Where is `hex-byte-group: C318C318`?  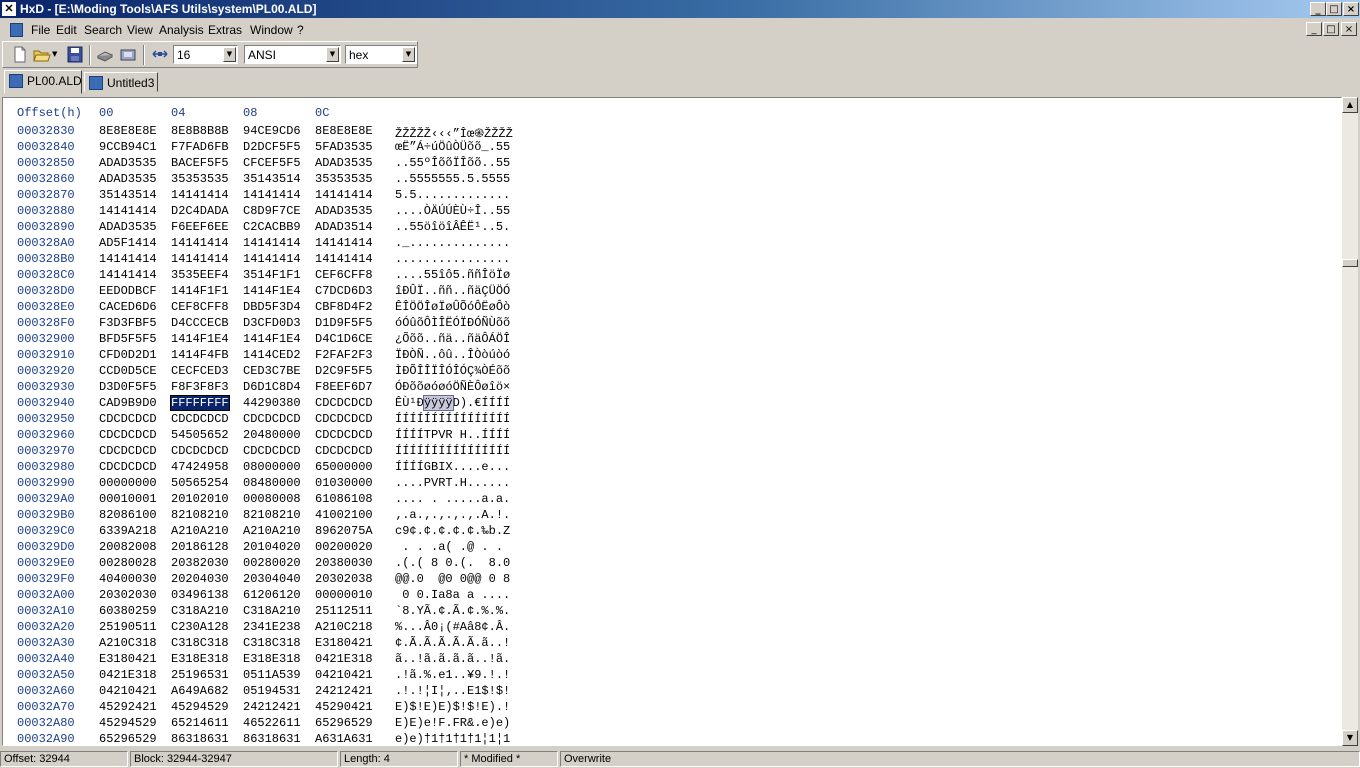 hex-byte-group: C318C318 is located at coordinates (272, 643).